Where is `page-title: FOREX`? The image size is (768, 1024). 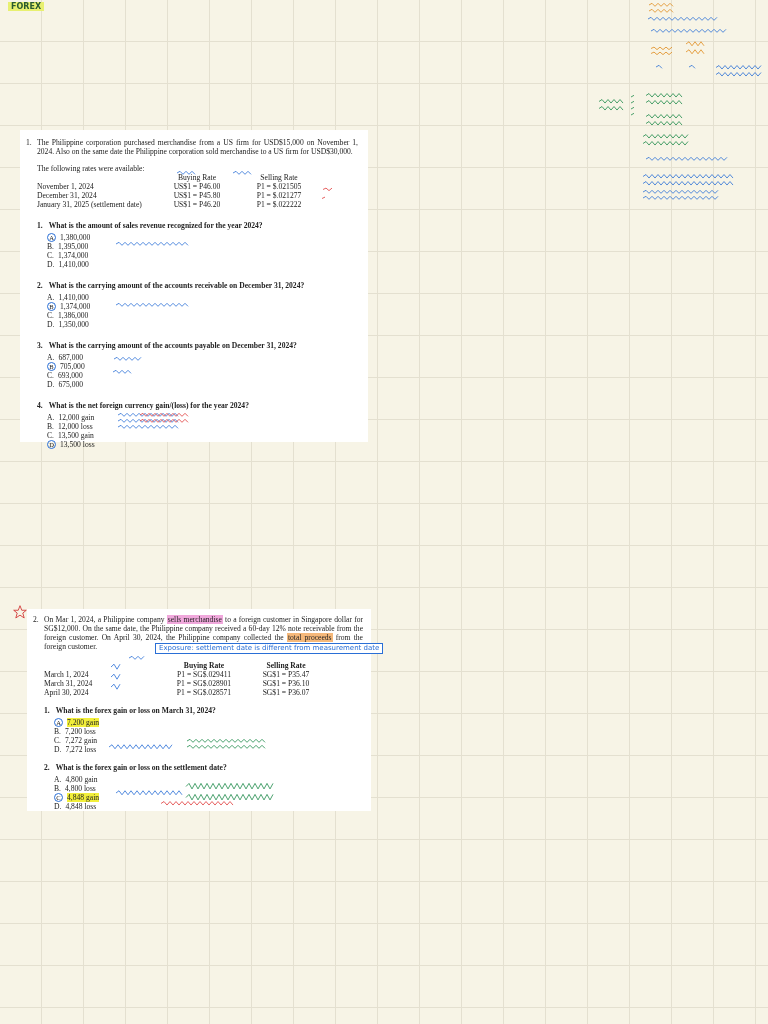
page-title: FOREX is located at coordinates (26, 6).